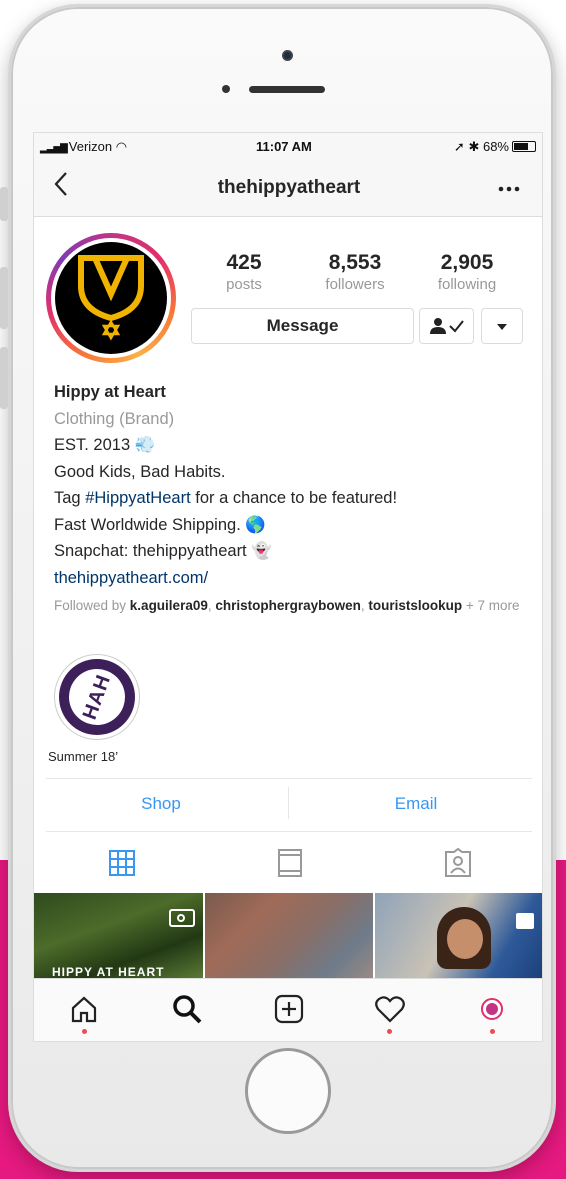 This screenshot has height=1179, width=566. I want to click on bottom-tab-bar, so click(288, 1009).